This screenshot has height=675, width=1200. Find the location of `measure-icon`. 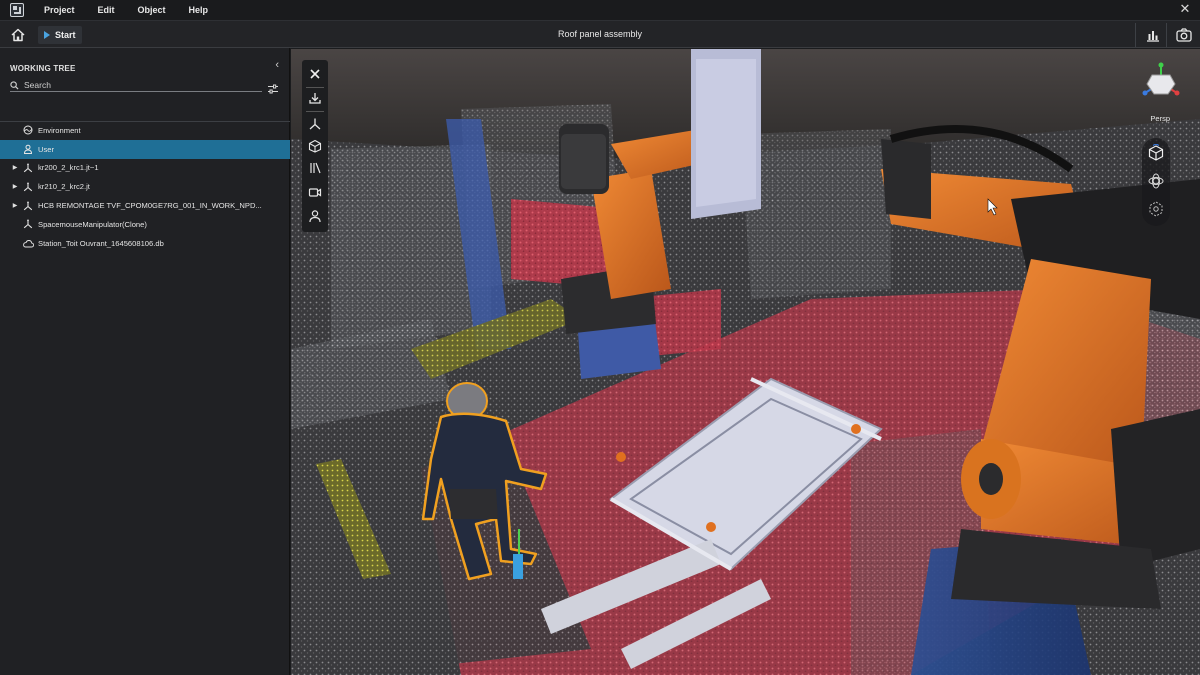

measure-icon is located at coordinates (315, 168).